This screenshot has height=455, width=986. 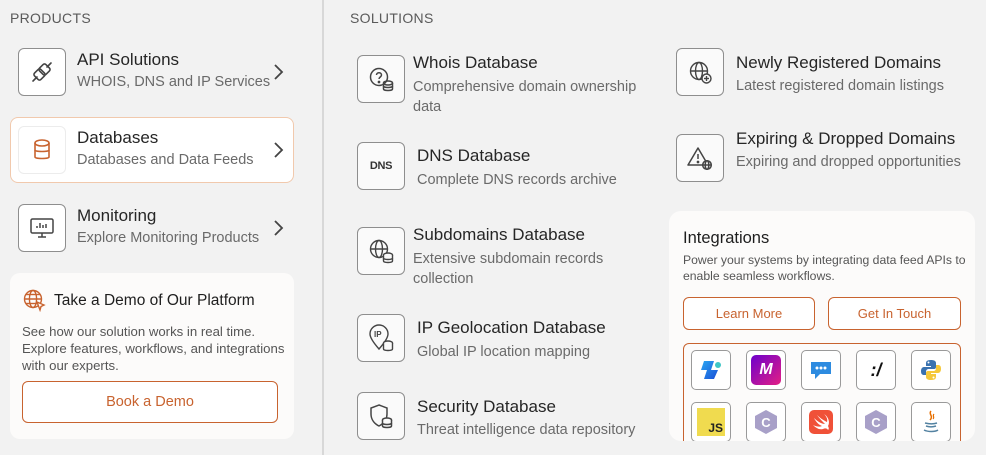 What do you see at coordinates (931, 421) in the screenshot?
I see `java-icon` at bounding box center [931, 421].